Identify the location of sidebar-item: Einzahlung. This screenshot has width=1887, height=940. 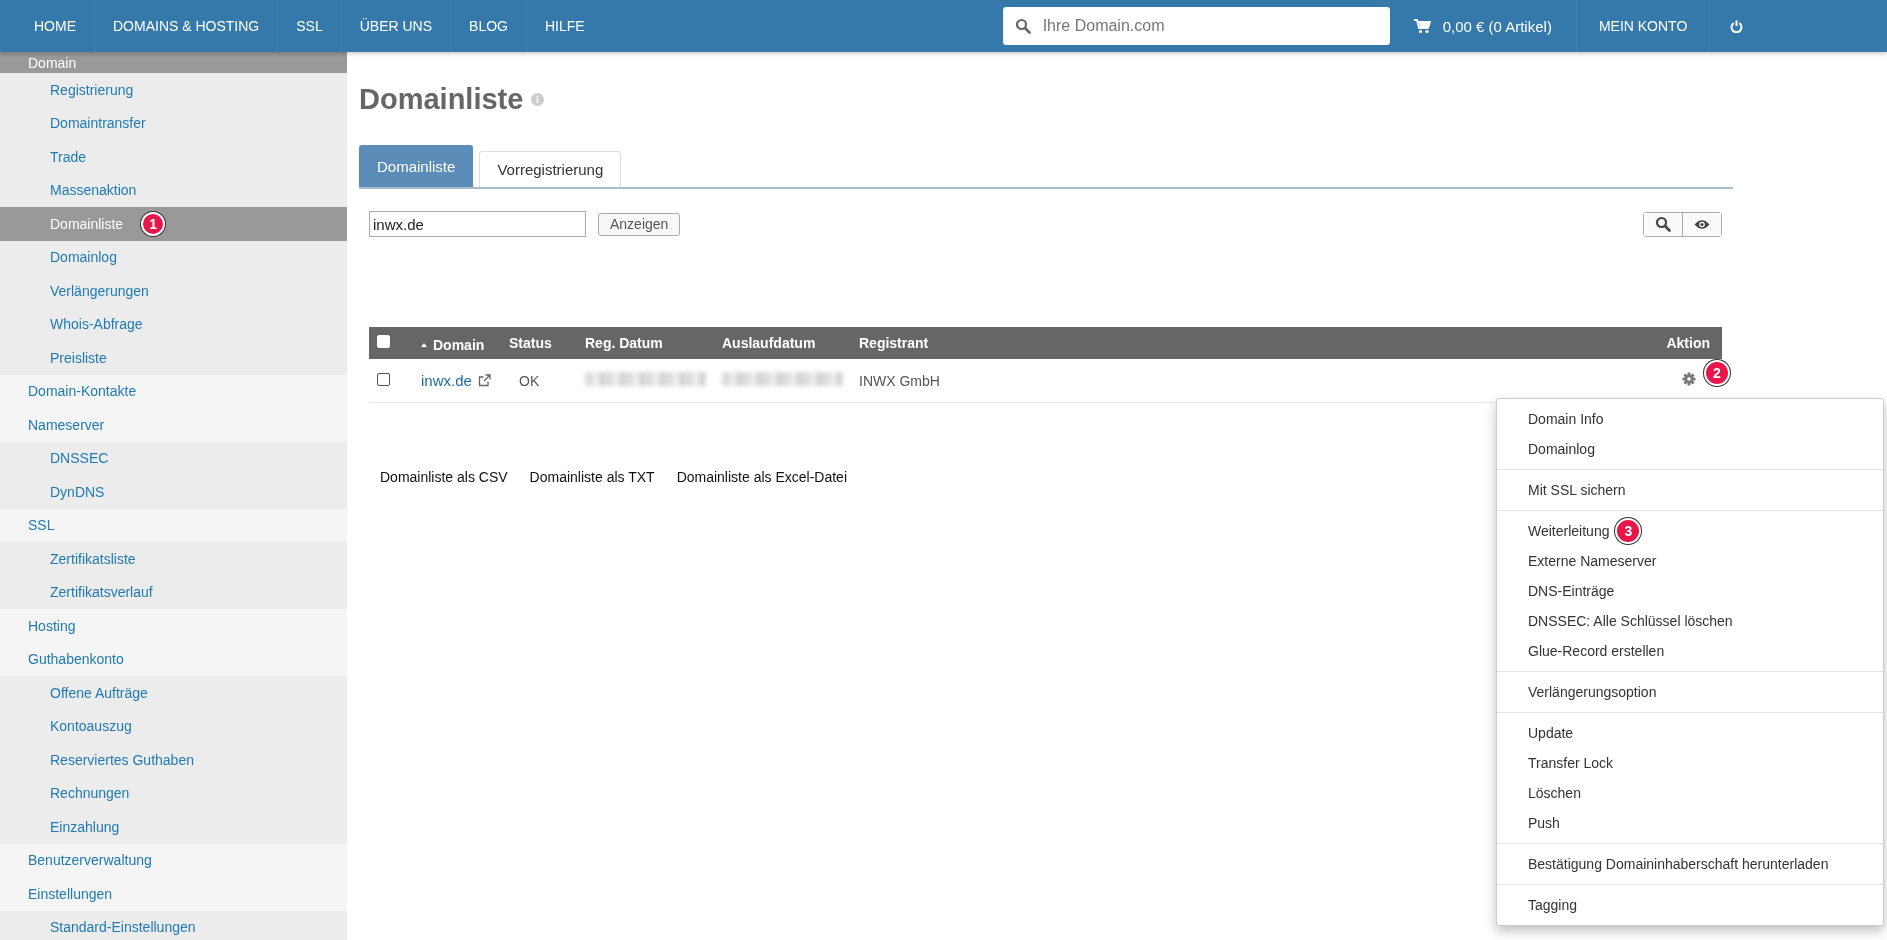
(173, 827).